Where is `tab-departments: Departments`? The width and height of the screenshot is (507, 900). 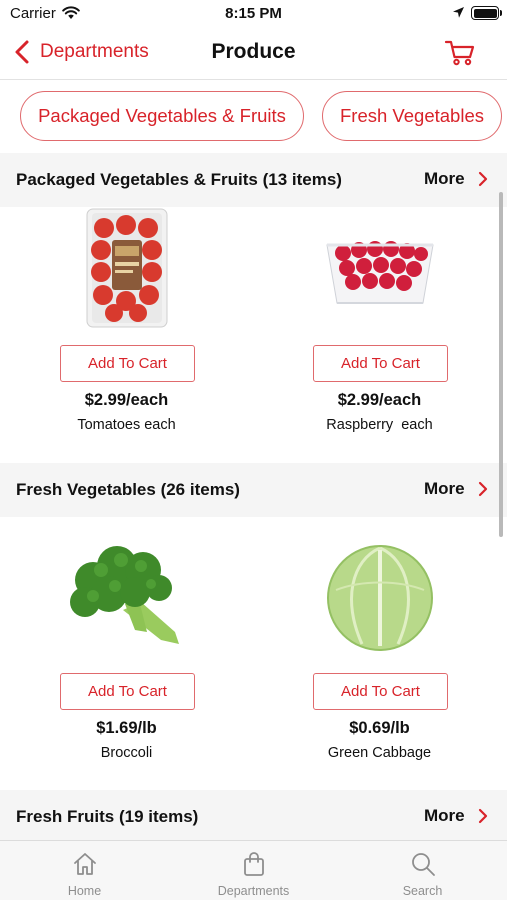
tab-departments: Departments is located at coordinates (253, 870).